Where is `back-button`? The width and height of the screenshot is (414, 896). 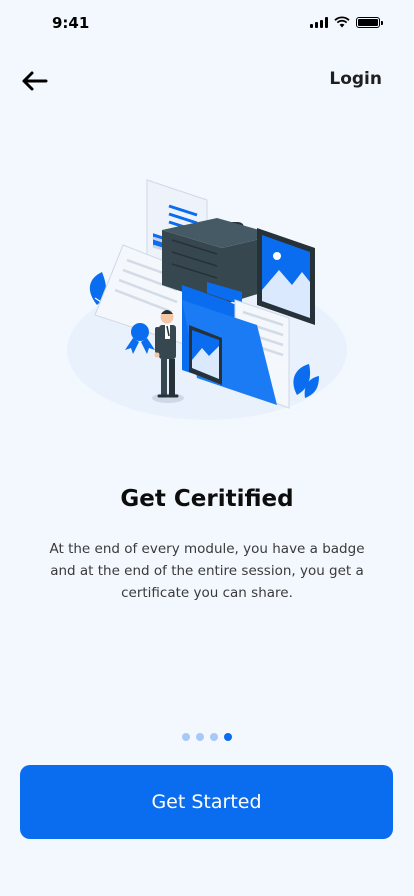 back-button is located at coordinates (34, 81).